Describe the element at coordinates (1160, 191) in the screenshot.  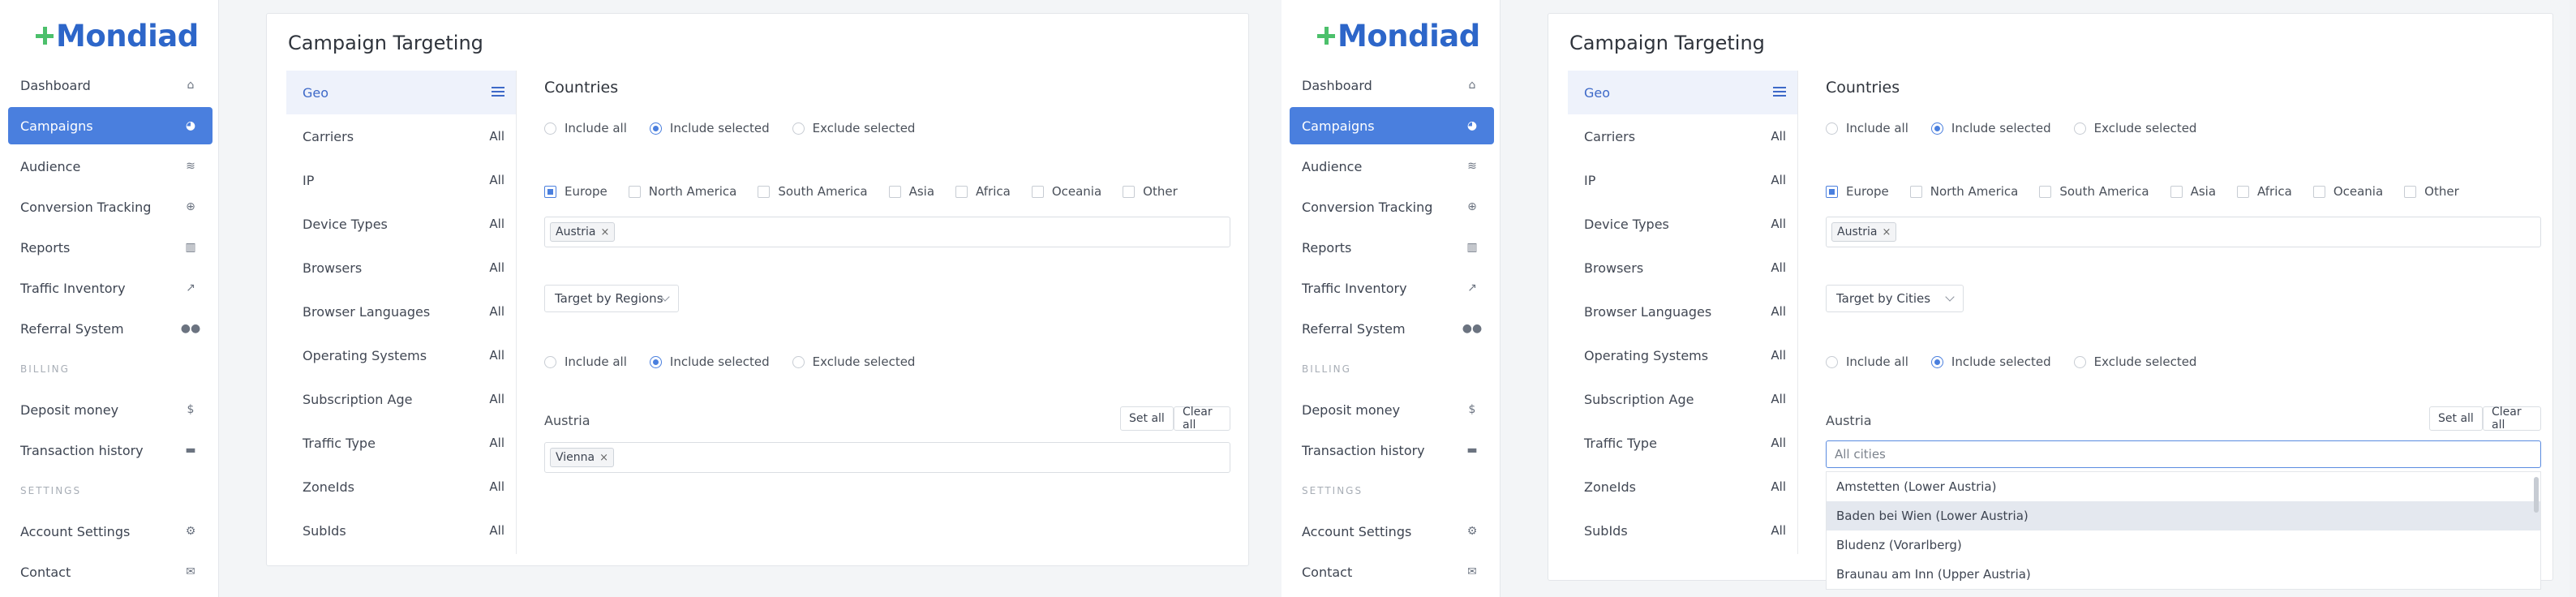
I see `checkbox-label: Other` at that location.